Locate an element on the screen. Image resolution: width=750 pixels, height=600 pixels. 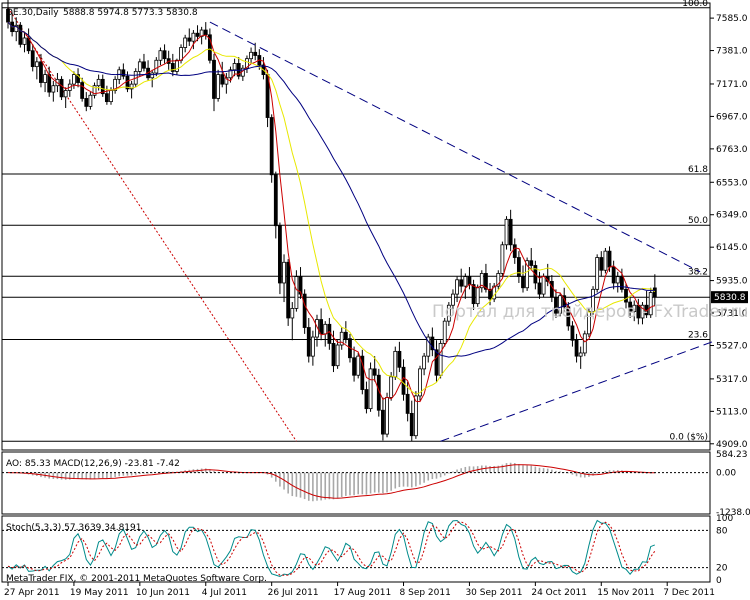
time-axis-label: 30 Sep 2011 is located at coordinates (493, 593).